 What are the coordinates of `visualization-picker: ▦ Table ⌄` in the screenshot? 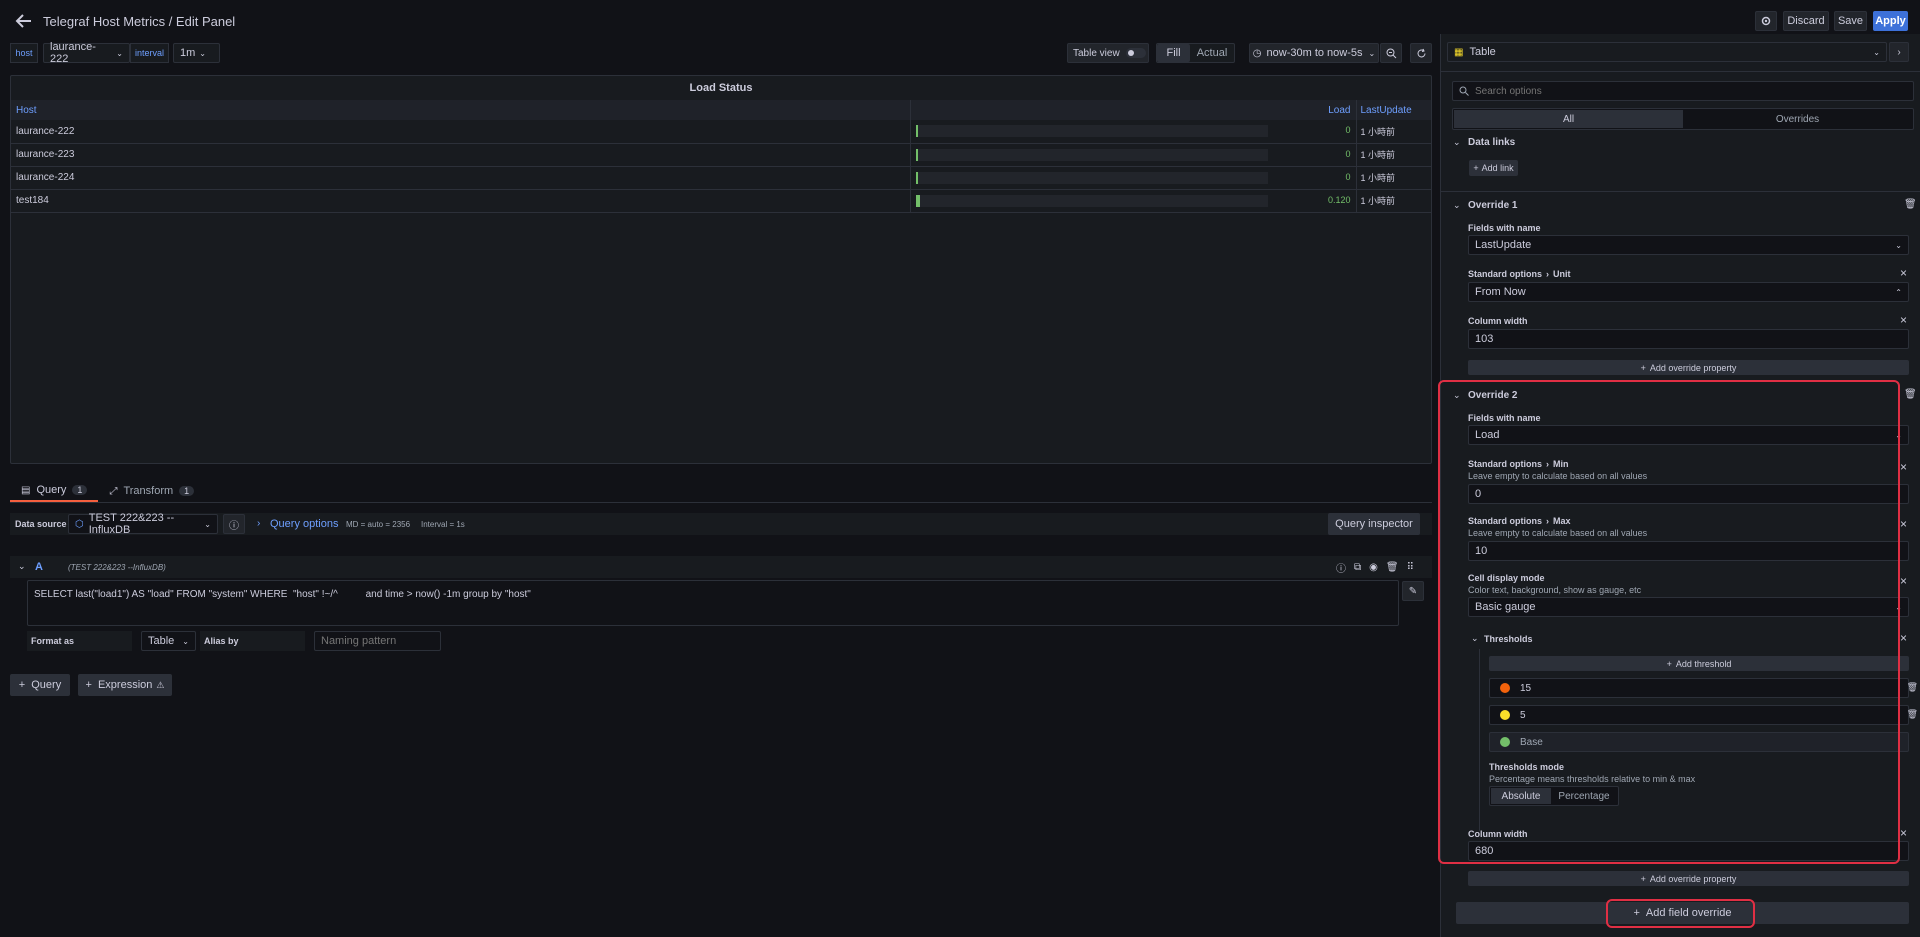 It's located at (1667, 52).